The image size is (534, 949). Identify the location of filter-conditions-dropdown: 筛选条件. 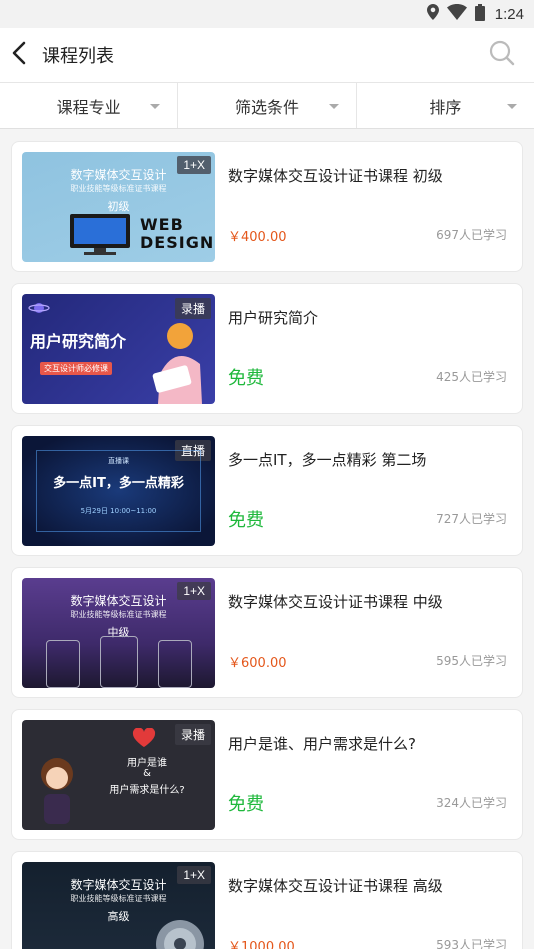
(267, 105).